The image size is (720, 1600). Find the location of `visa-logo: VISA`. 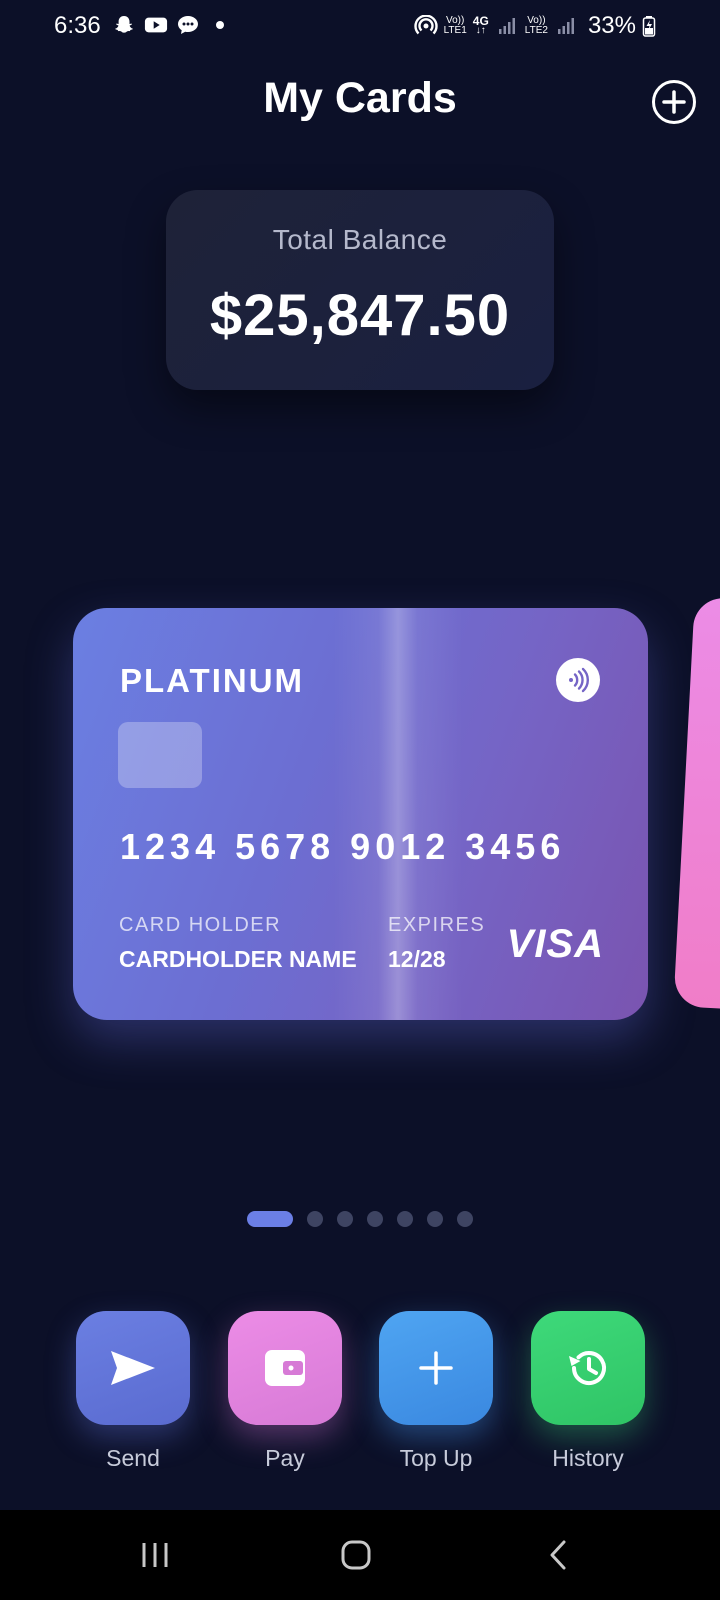

visa-logo: VISA is located at coordinates (555, 944).